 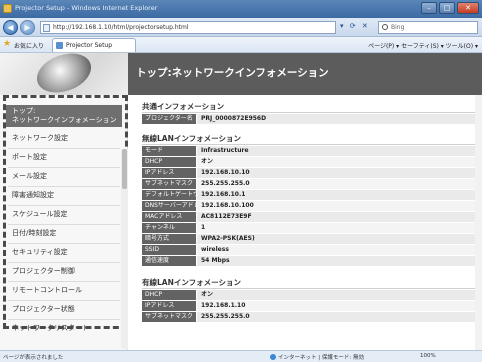 I want to click on page-header: トップ:ネットワークインフォメーション, so click(x=305, y=74).